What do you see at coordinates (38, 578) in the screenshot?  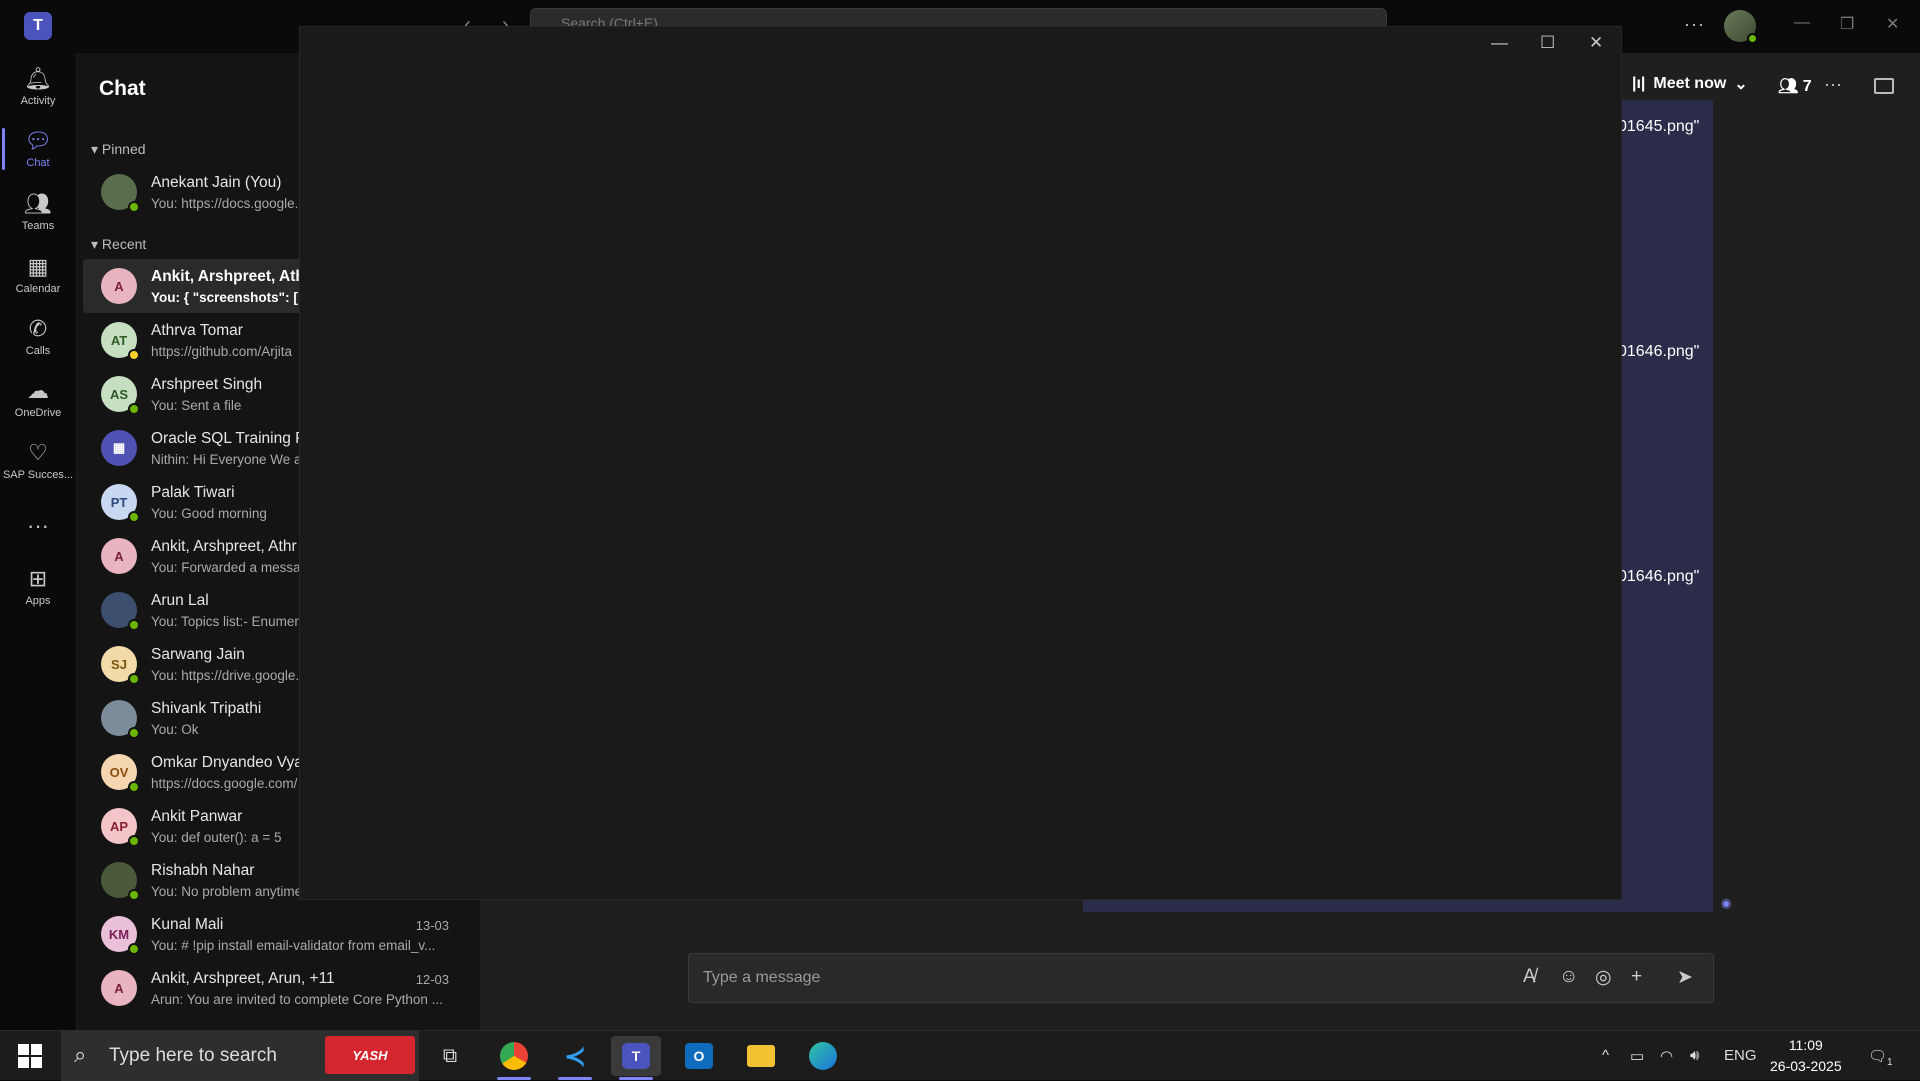 I see `add-apps-icon: ⊞` at bounding box center [38, 578].